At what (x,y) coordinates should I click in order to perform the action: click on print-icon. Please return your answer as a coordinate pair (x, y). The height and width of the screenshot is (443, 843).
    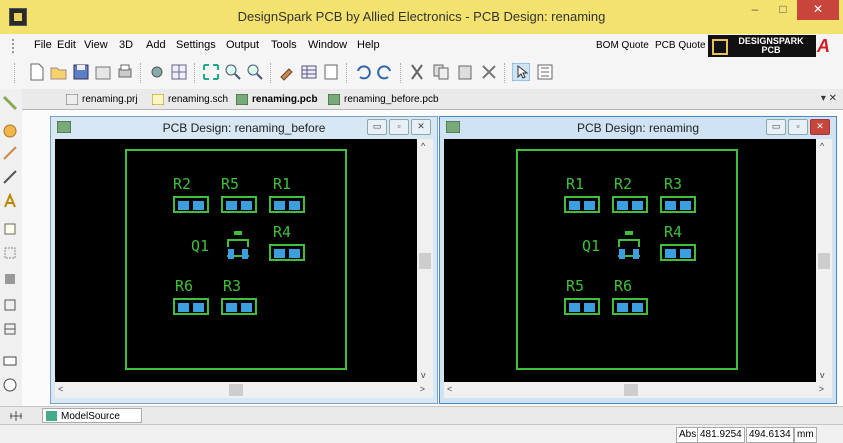
    Looking at the image, I should click on (125, 72).